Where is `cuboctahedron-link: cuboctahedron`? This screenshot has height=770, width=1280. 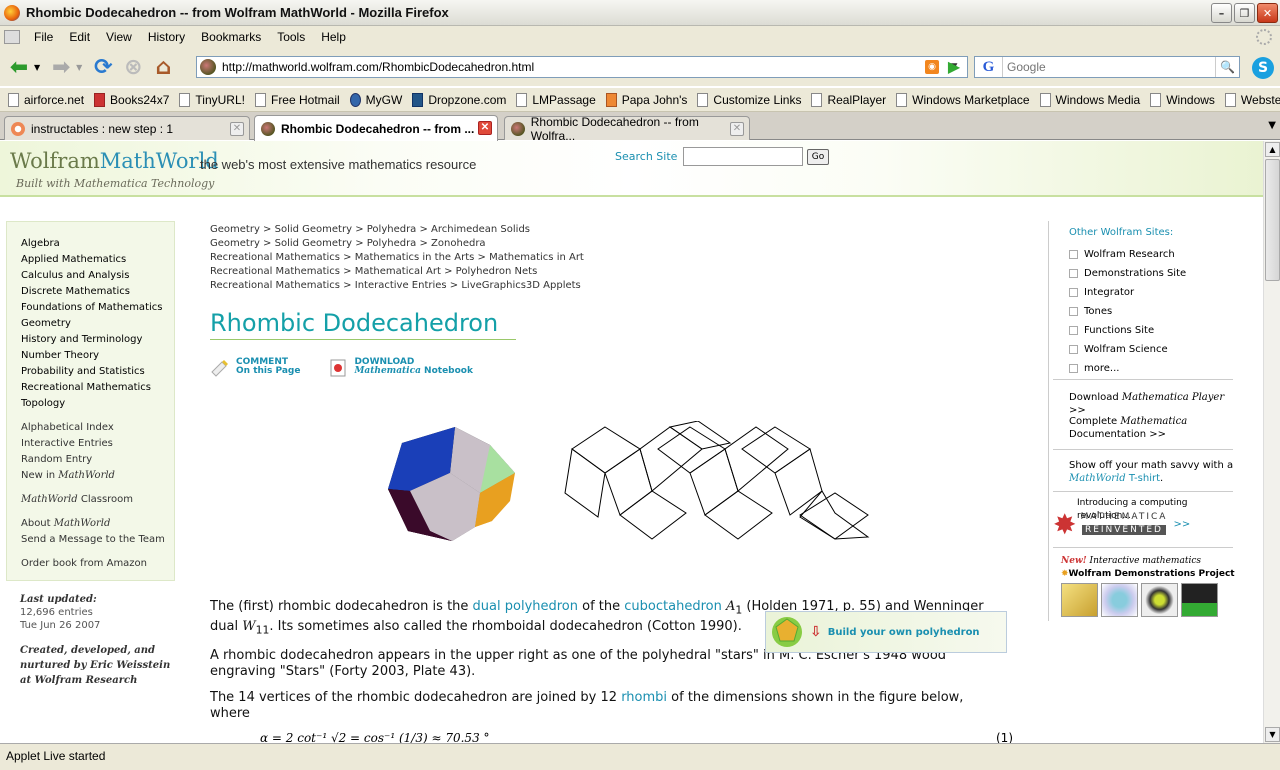 cuboctahedron-link: cuboctahedron is located at coordinates (673, 606).